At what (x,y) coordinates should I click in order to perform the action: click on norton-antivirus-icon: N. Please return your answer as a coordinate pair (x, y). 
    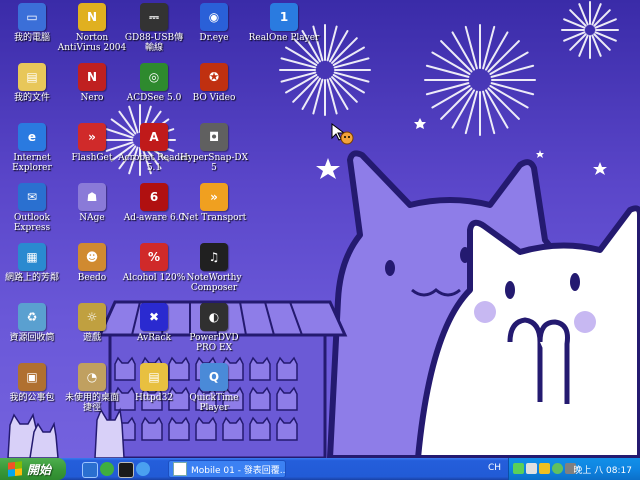
    Looking at the image, I should click on (92, 17).